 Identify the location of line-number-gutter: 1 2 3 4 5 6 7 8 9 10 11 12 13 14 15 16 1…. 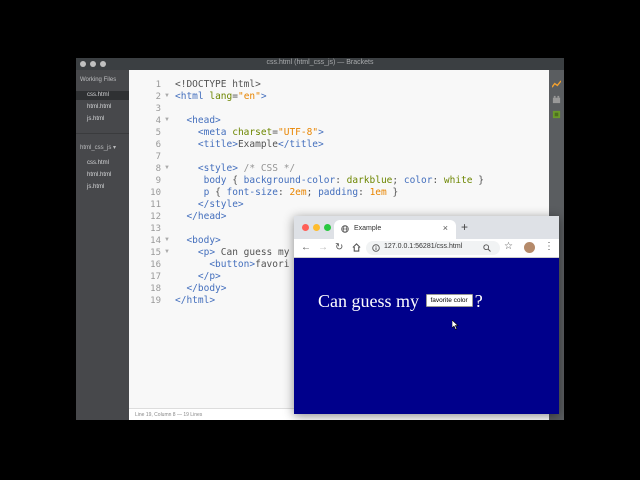
(149, 240).